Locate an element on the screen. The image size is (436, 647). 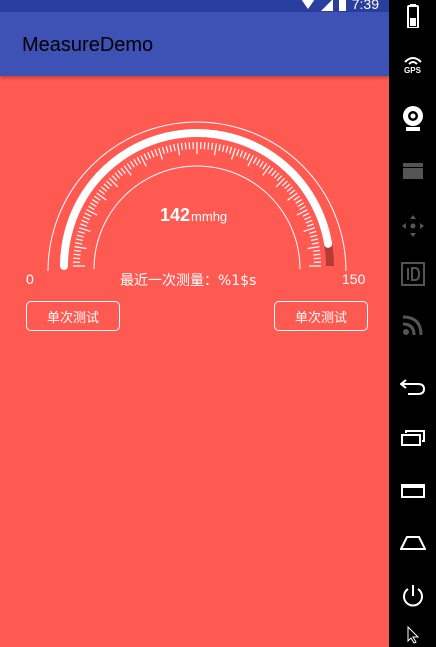
status-bar: 7:39 is located at coordinates (194, 6).